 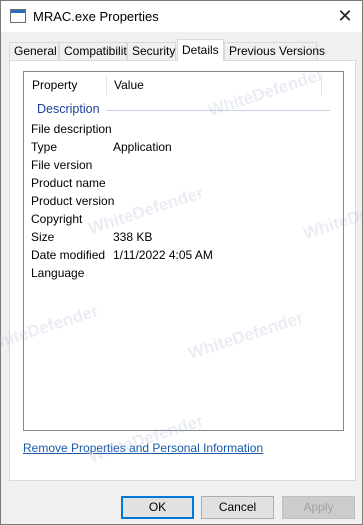 I want to click on list-item: Date modified 1/11/2022 4:05 AM, so click(x=183, y=255).